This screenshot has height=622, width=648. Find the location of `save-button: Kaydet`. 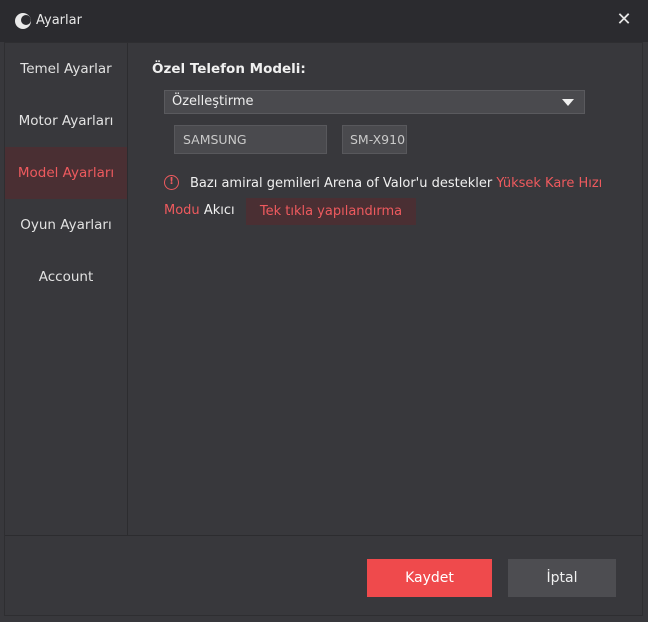

save-button: Kaydet is located at coordinates (429, 578).